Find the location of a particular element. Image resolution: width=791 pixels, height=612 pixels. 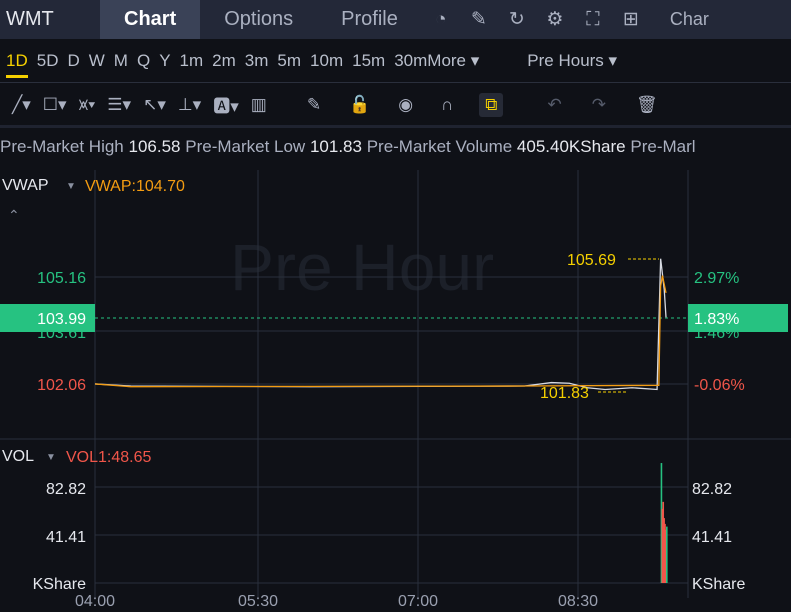

x-tick: 08:30 is located at coordinates (578, 601).